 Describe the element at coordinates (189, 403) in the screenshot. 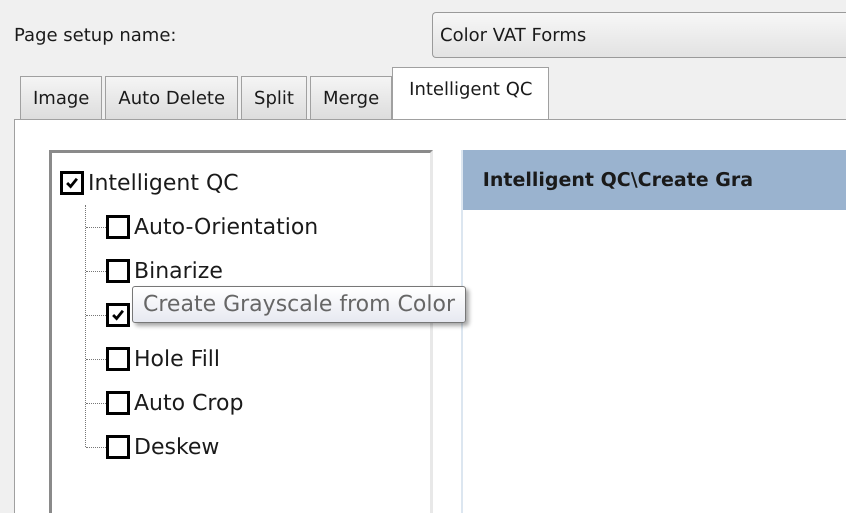

I see `tree-item: Auto Crop` at that location.